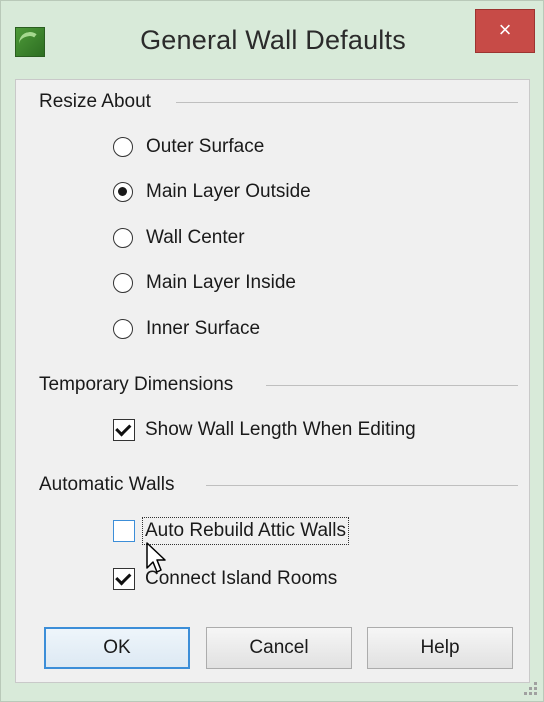 The image size is (544, 702). What do you see at coordinates (279, 648) in the screenshot?
I see `cancel-button: Cancel` at bounding box center [279, 648].